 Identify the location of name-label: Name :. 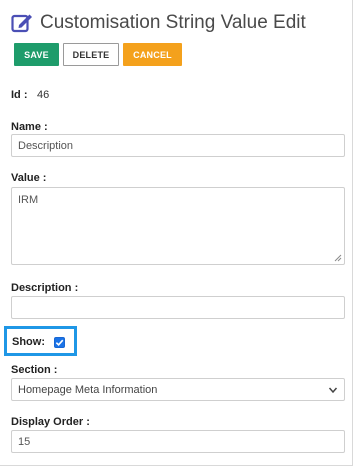
(29, 127).